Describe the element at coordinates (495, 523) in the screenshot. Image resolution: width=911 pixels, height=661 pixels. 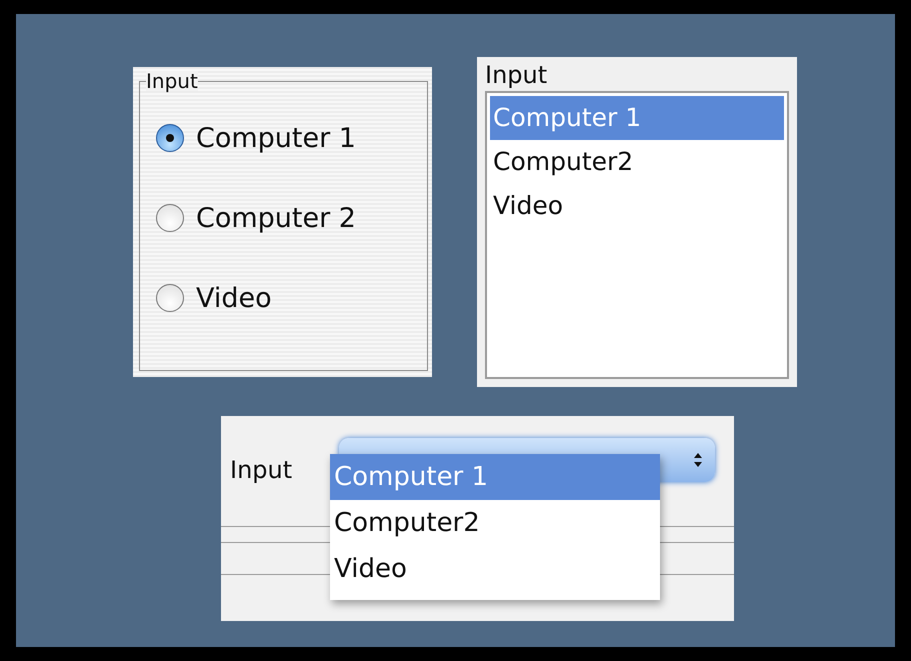
I see `menu-item: Computer2` at that location.